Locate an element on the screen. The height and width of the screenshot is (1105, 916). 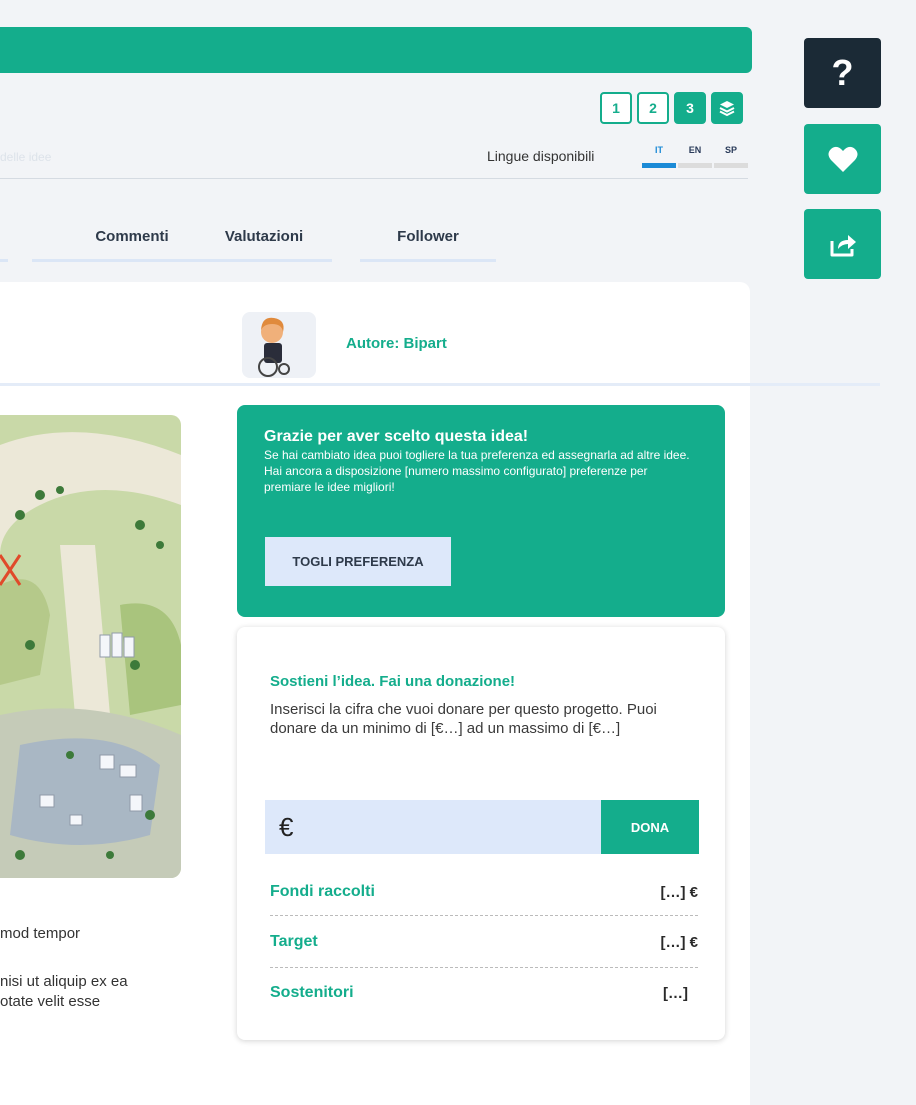
share-icon is located at coordinates (843, 246).